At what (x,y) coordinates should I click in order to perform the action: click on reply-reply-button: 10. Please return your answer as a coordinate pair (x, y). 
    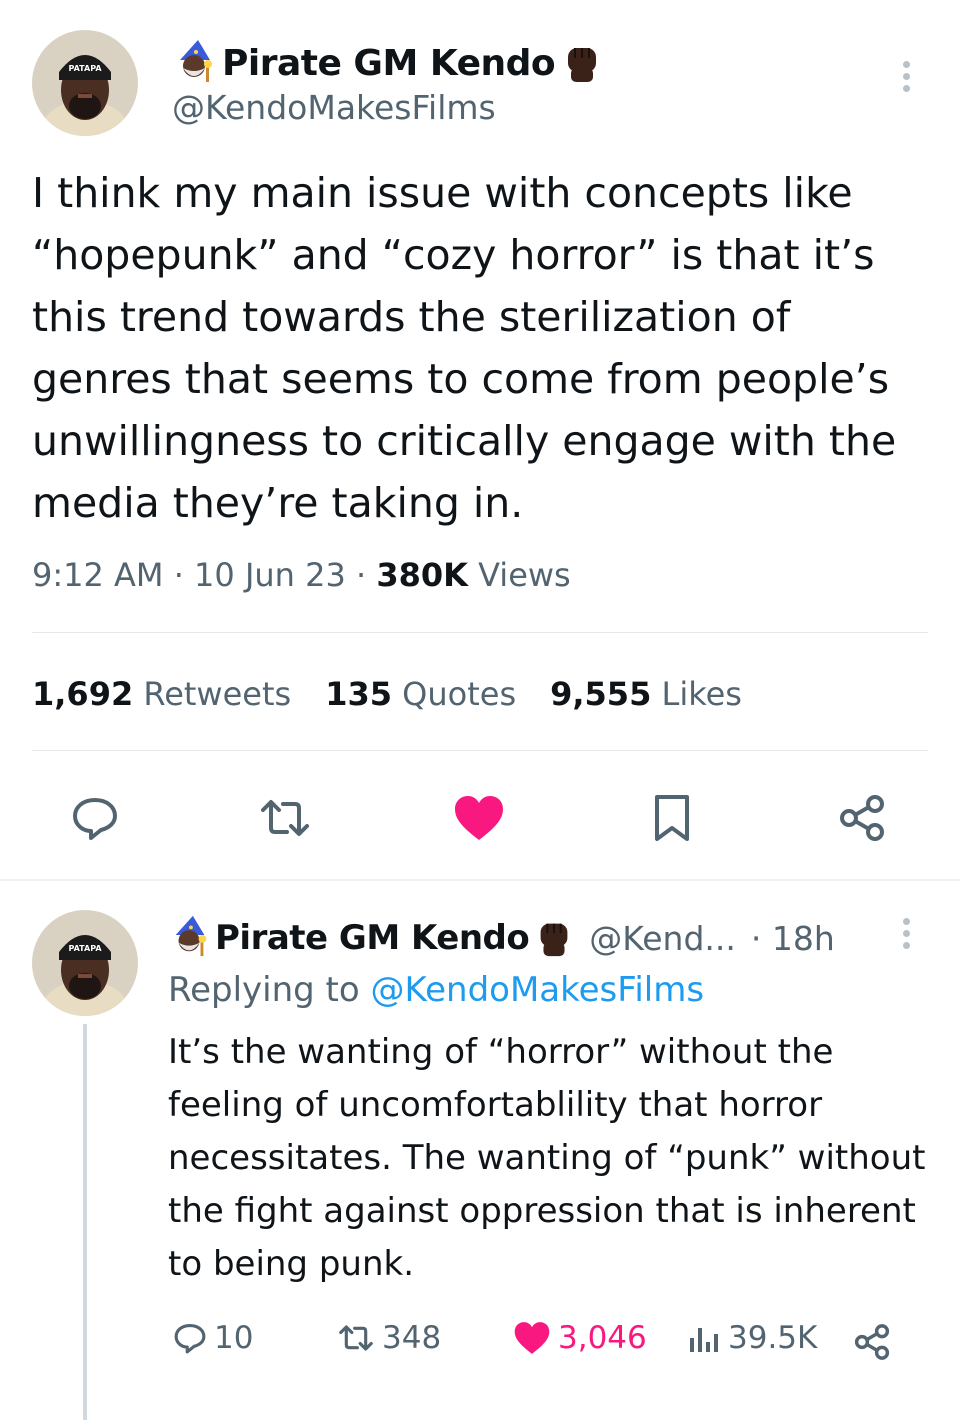
    Looking at the image, I should click on (212, 1338).